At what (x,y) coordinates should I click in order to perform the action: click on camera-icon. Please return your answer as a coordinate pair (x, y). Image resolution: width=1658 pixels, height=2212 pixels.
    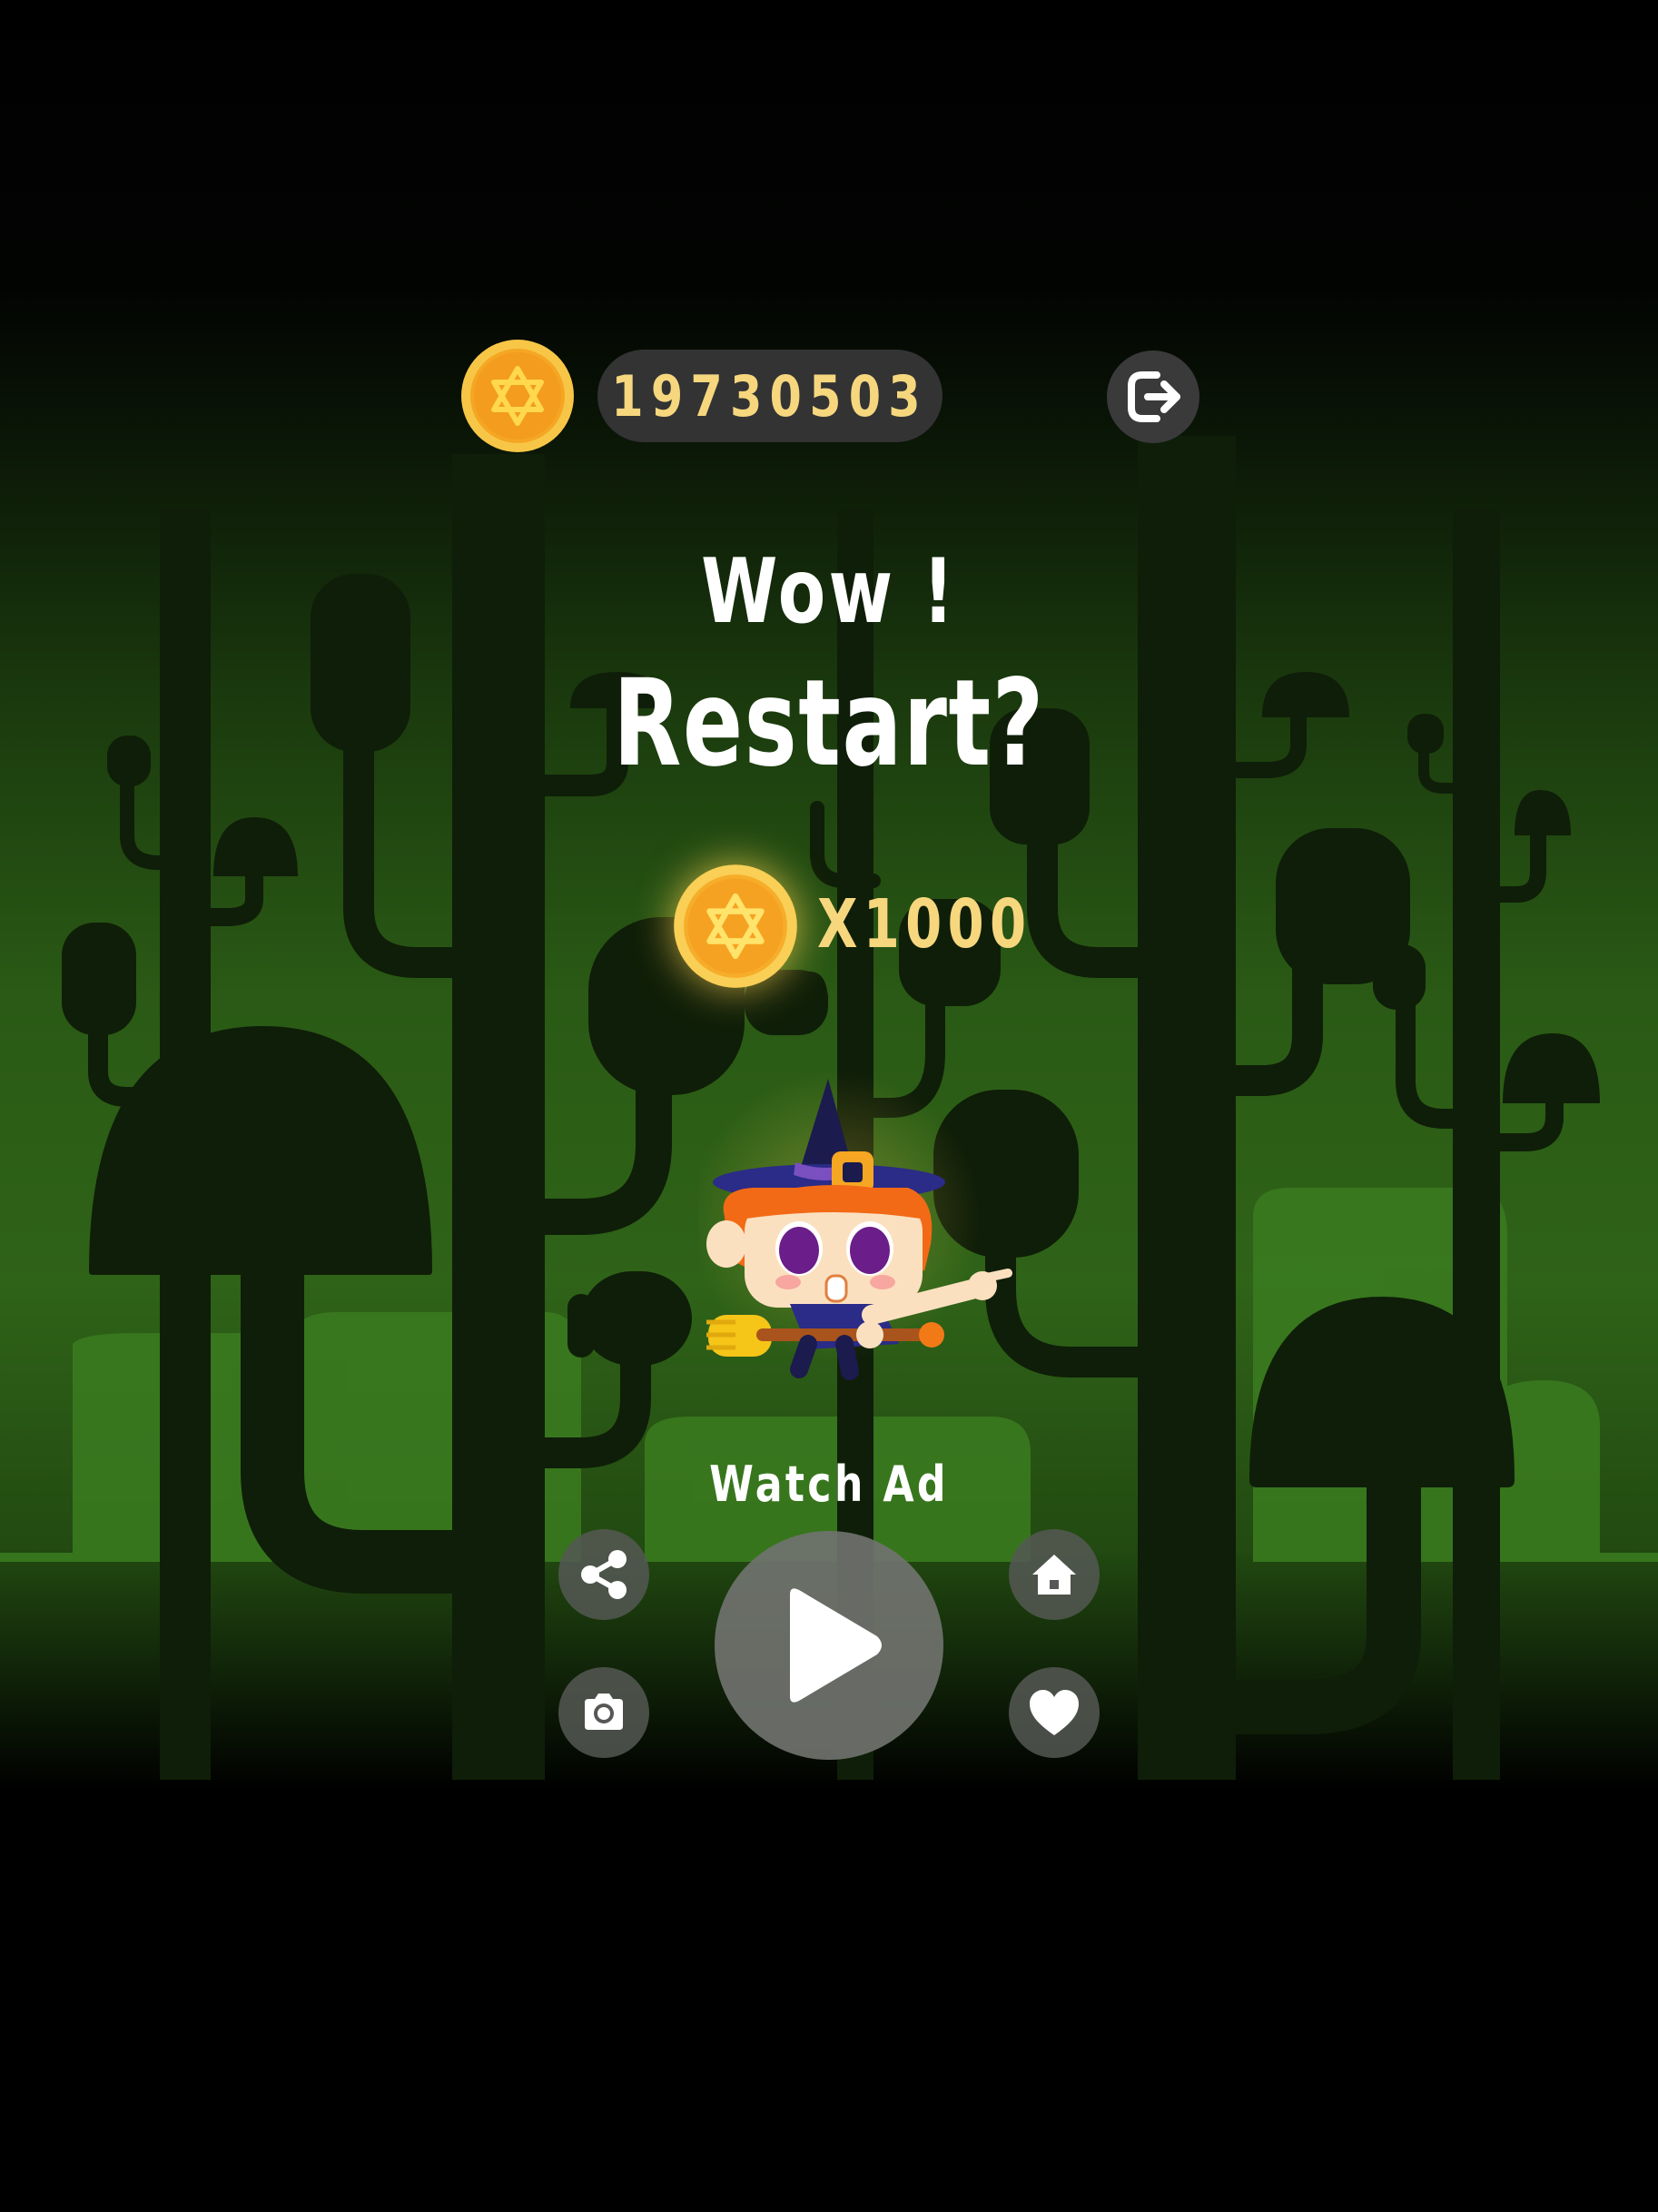
    Looking at the image, I should click on (604, 1712).